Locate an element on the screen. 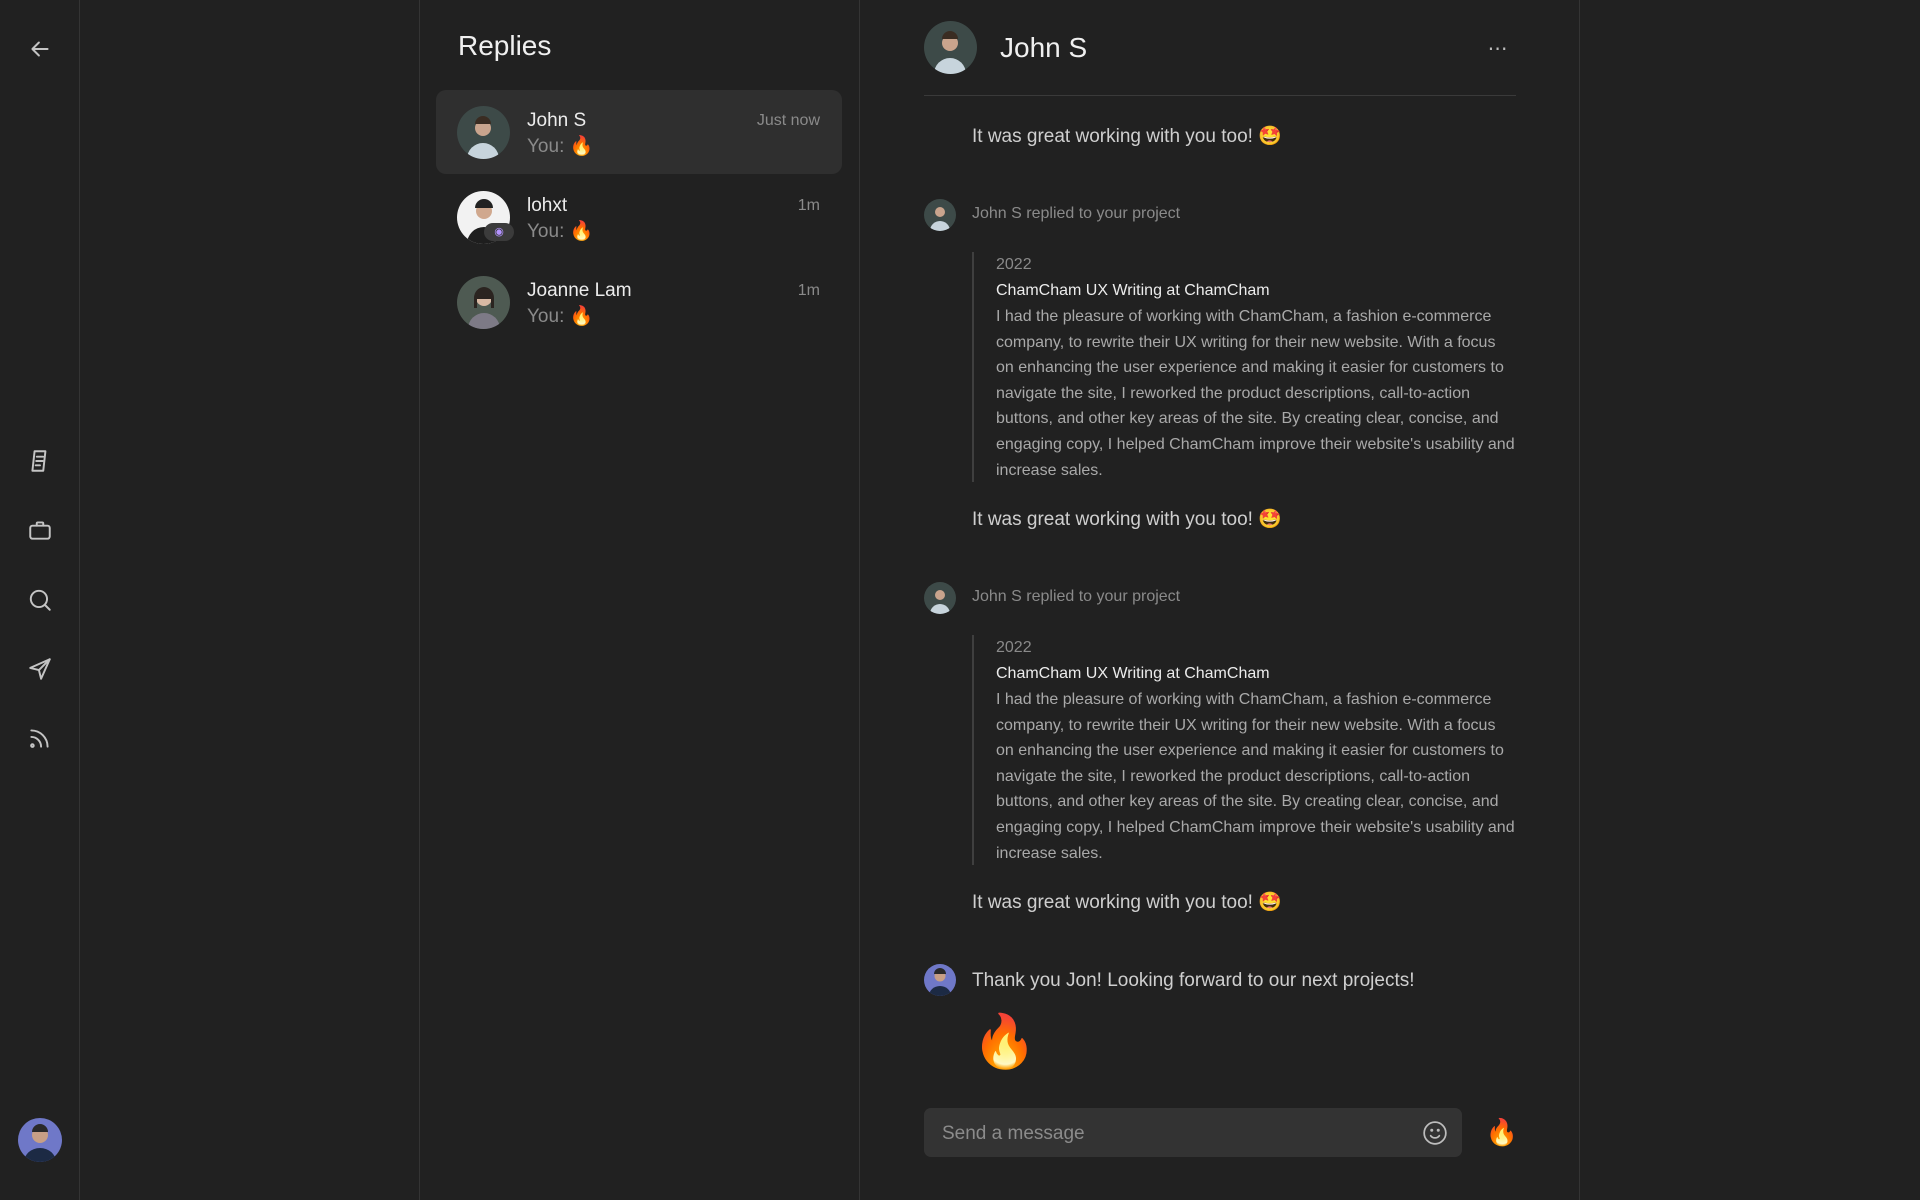 This screenshot has width=1920, height=1200. nav-projects is located at coordinates (40, 530).